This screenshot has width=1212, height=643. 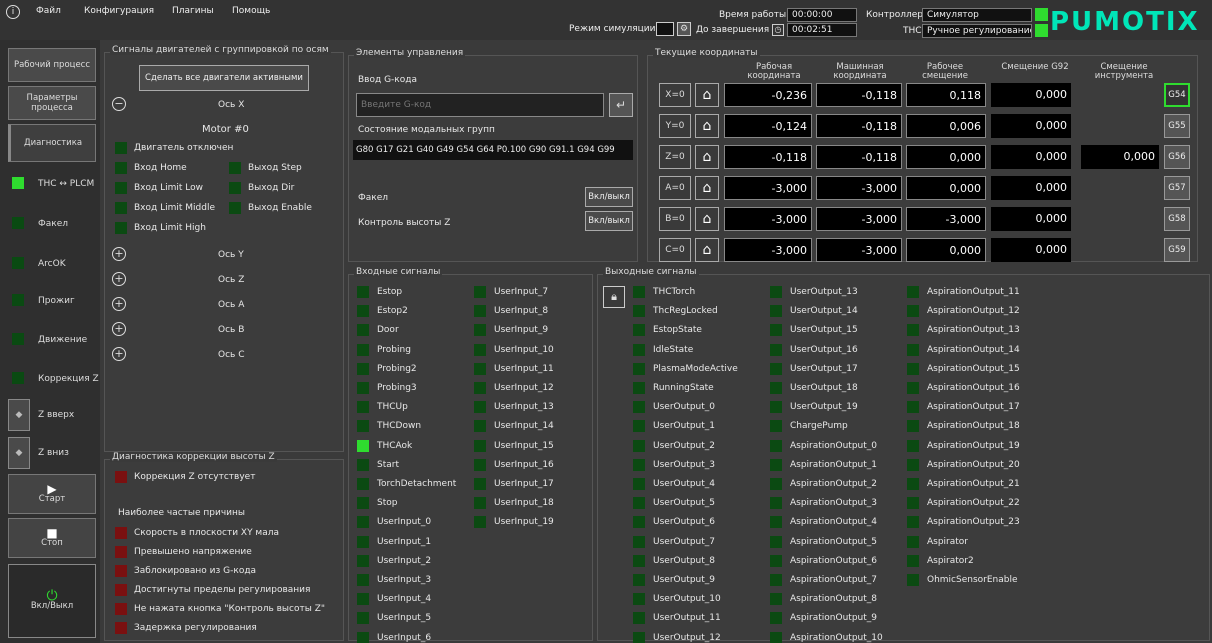 What do you see at coordinates (768, 95) in the screenshot?
I see `work-coord-value: -0,236` at bounding box center [768, 95].